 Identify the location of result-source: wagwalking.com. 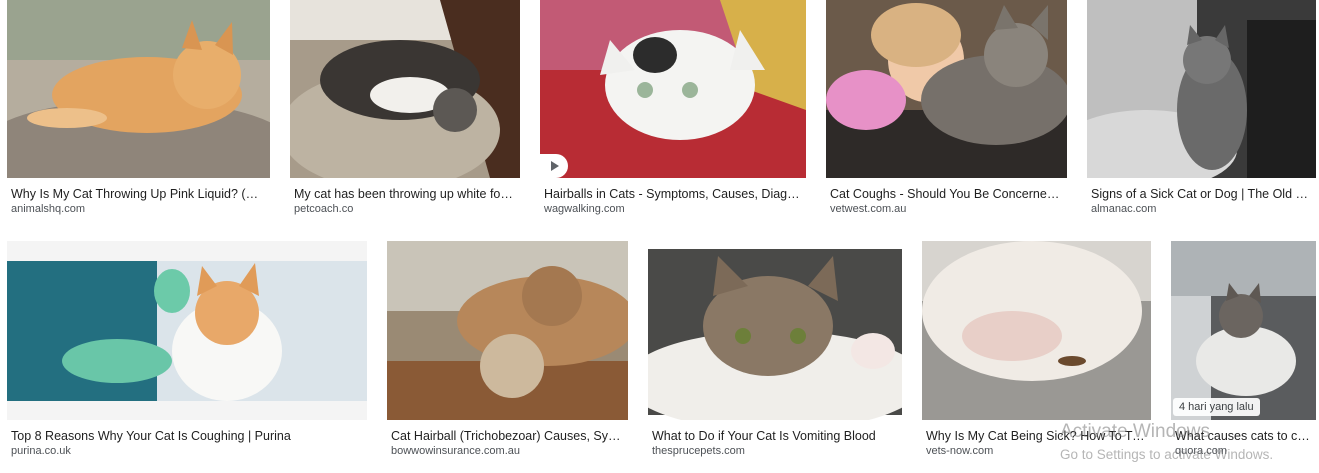
(584, 209).